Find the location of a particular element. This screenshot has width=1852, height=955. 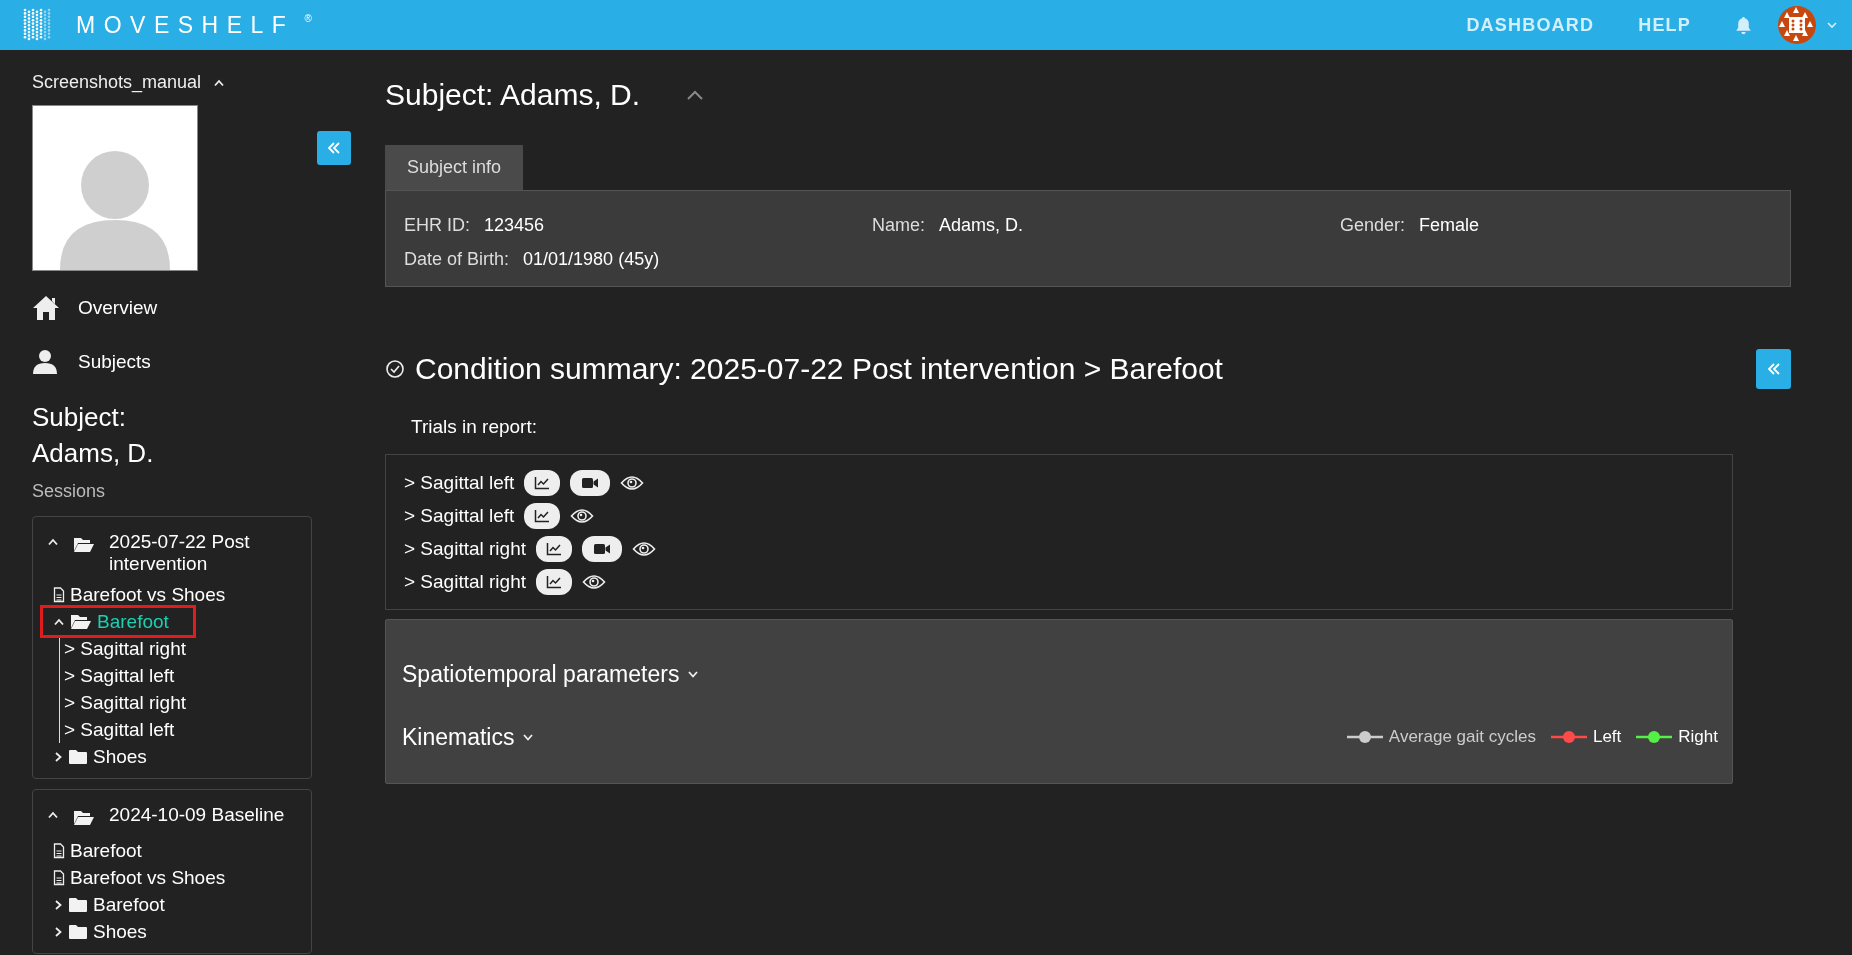

avatar-icon is located at coordinates (1797, 25).